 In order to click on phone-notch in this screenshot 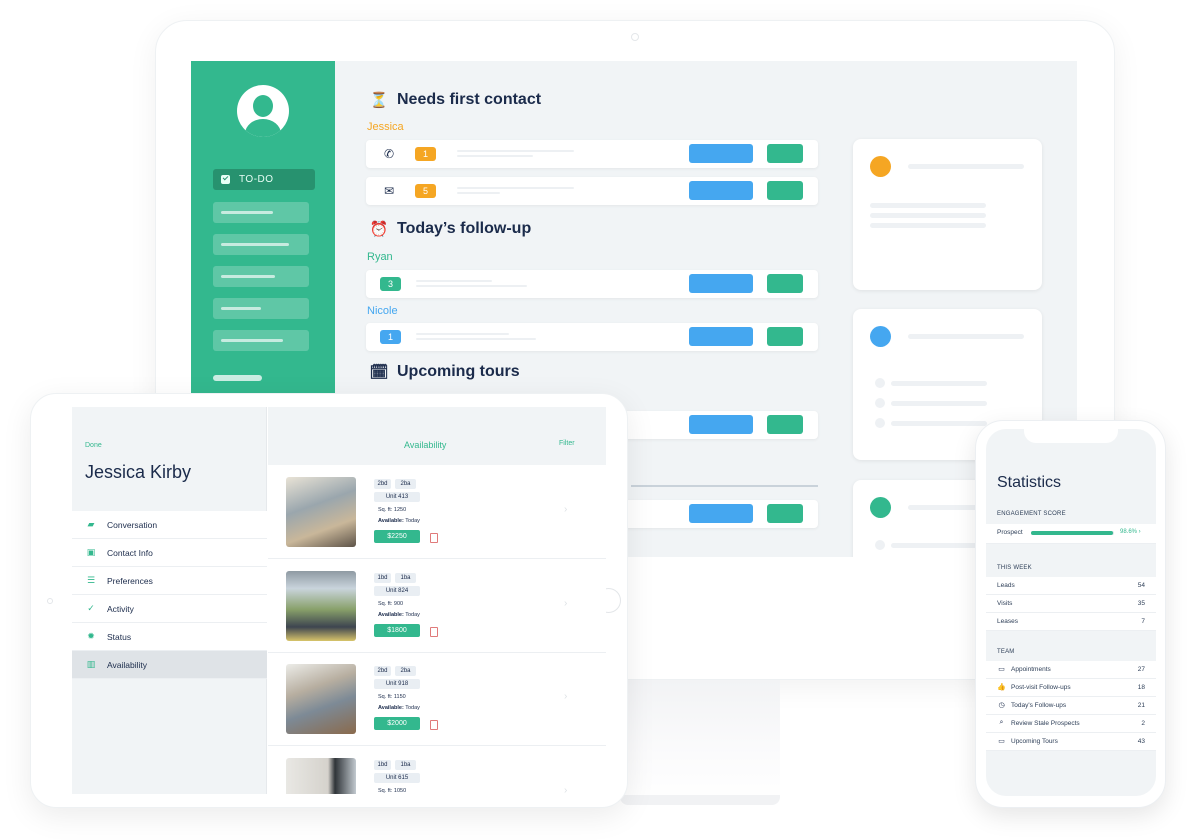, I will do `click(1071, 436)`.